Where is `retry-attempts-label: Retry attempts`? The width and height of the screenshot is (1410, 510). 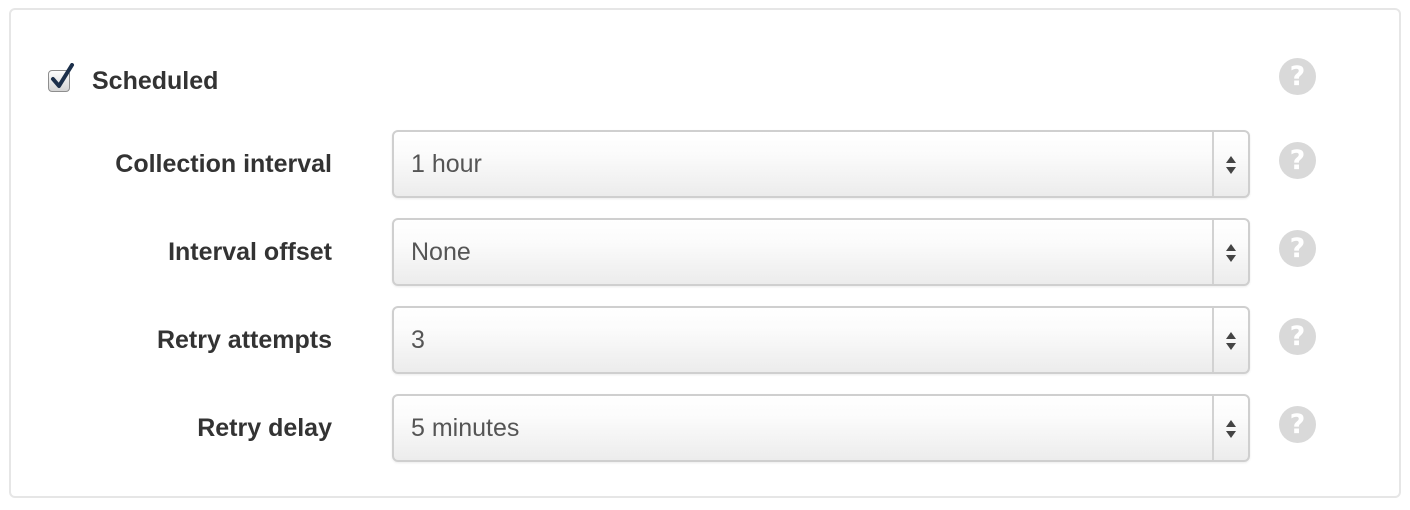
retry-attempts-label: Retry attempts is located at coordinates (244, 340).